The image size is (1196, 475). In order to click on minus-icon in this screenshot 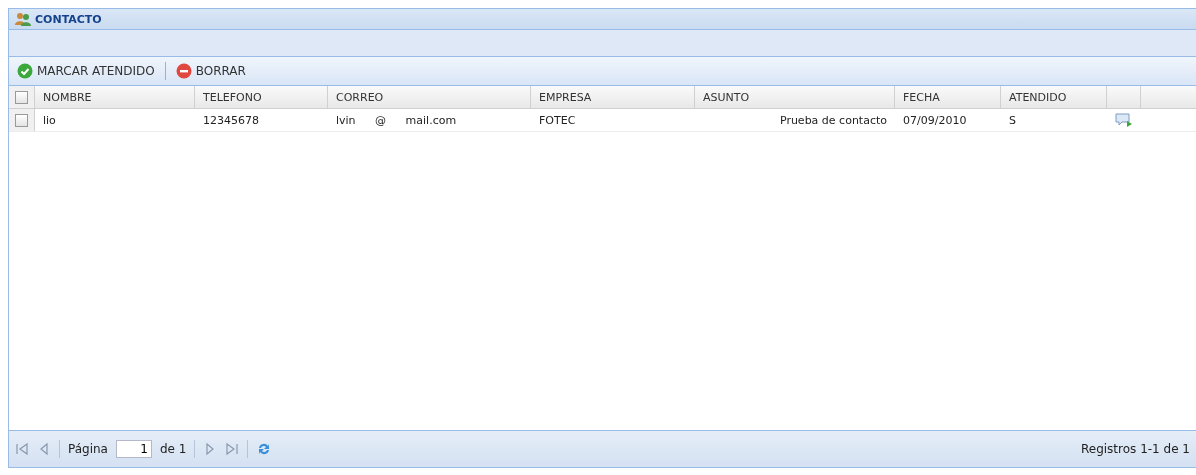, I will do `click(183, 71)`.